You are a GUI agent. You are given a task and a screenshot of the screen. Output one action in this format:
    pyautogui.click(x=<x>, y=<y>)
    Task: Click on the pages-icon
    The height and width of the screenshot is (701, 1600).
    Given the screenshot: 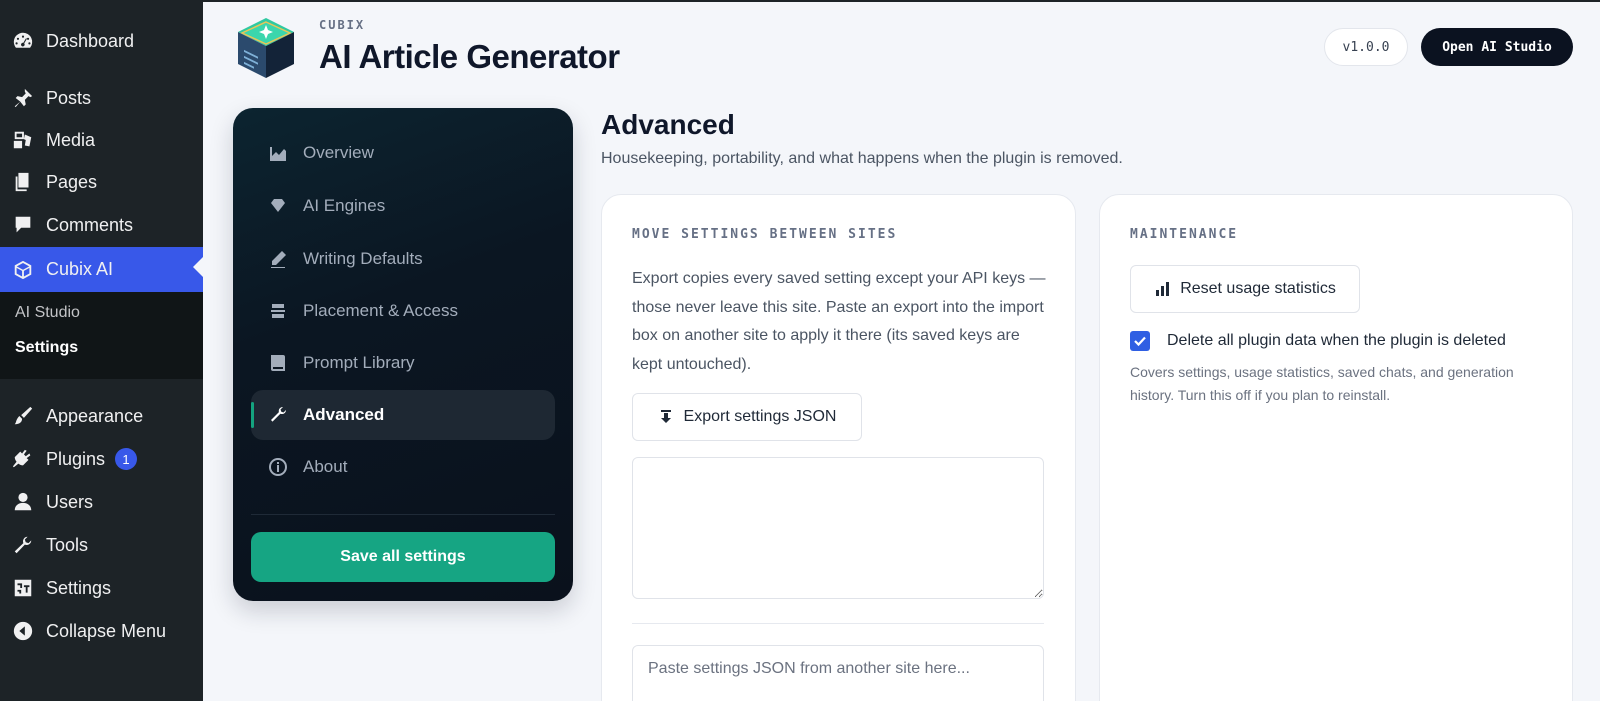 What is the action you would take?
    pyautogui.click(x=23, y=182)
    